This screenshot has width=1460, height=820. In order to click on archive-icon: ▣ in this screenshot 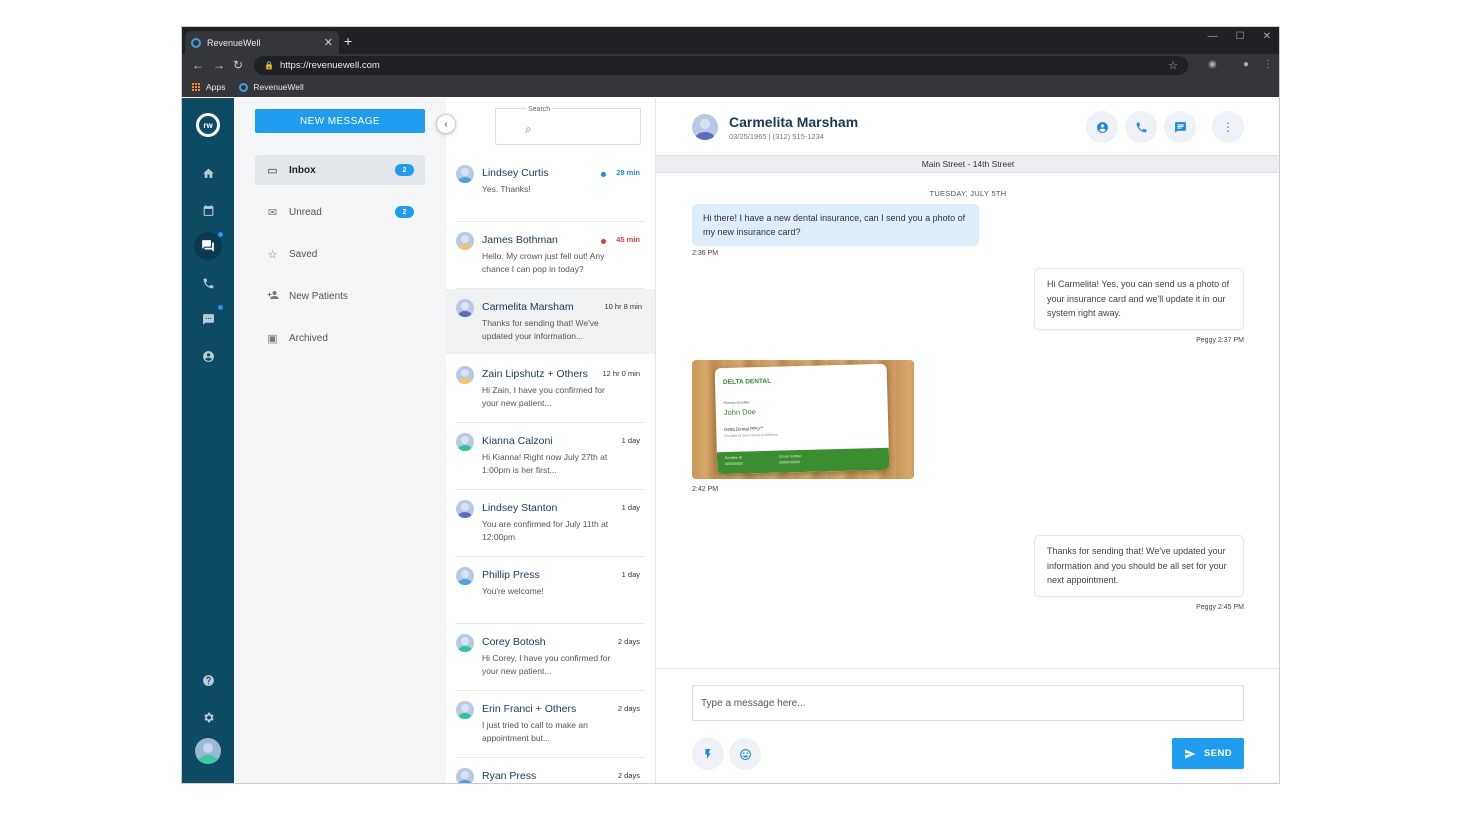, I will do `click(272, 338)`.